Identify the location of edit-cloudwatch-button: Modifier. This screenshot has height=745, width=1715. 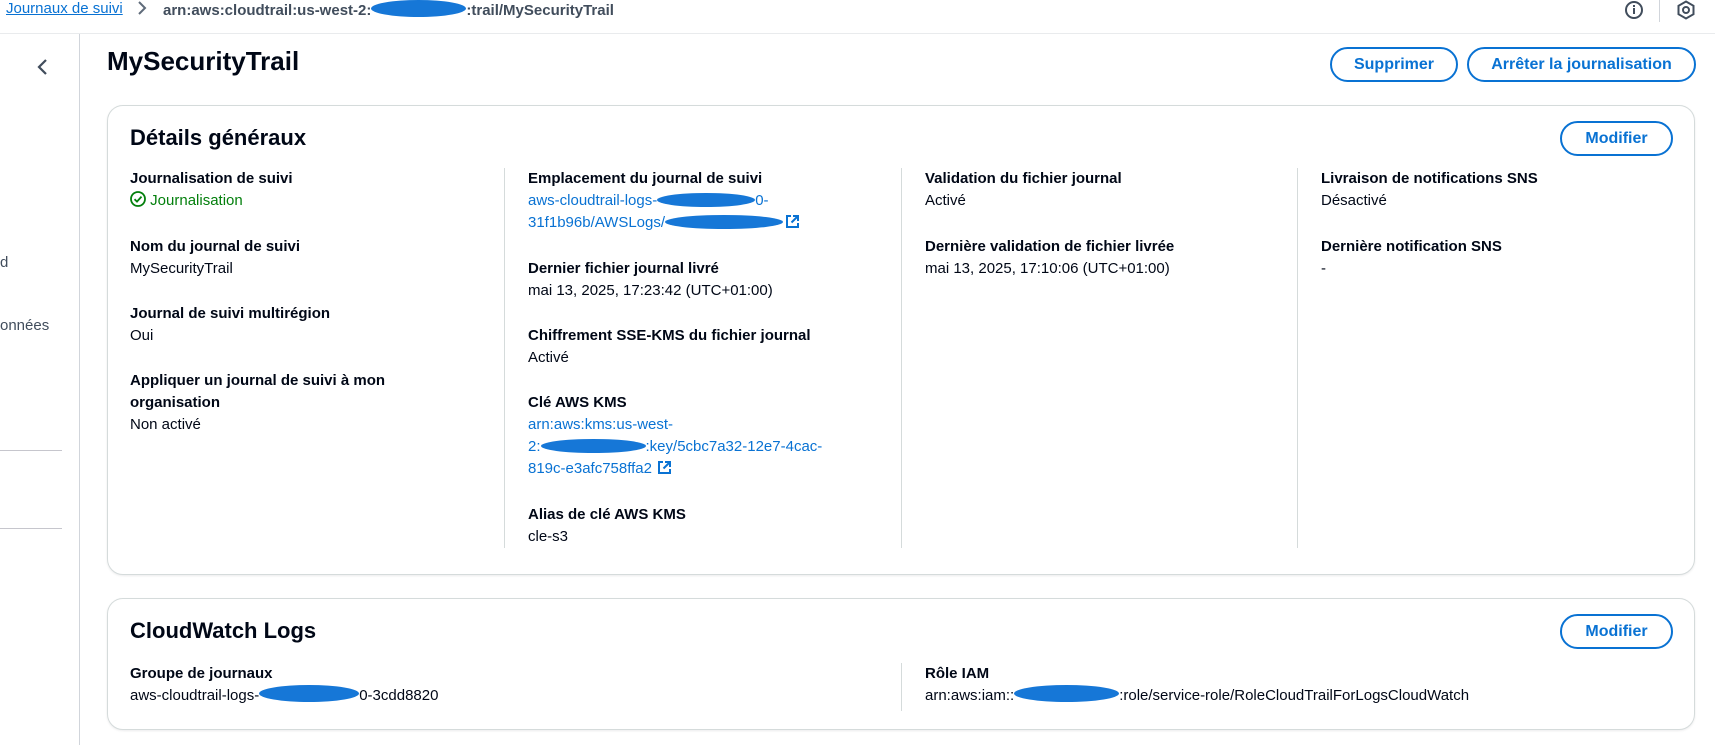
(1616, 631).